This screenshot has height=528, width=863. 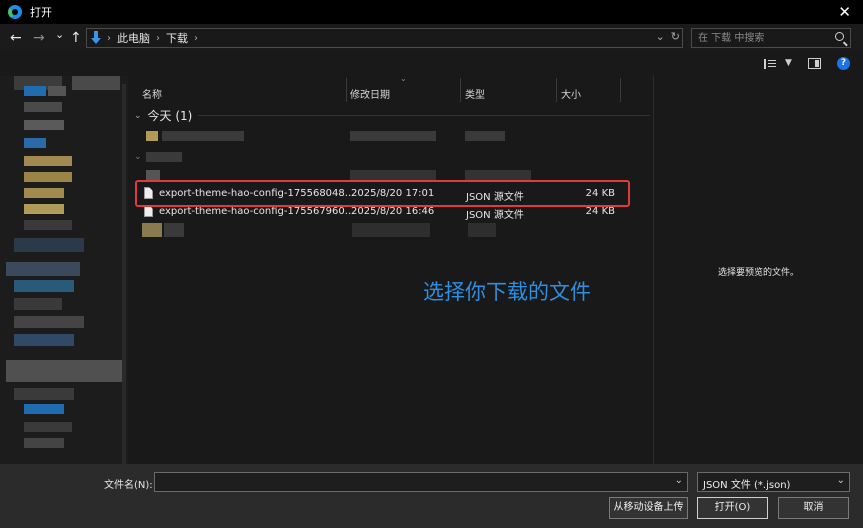 What do you see at coordinates (384, 38) in the screenshot?
I see `address-bar: › 此电脑 › 下载 › ⌄ ↻` at bounding box center [384, 38].